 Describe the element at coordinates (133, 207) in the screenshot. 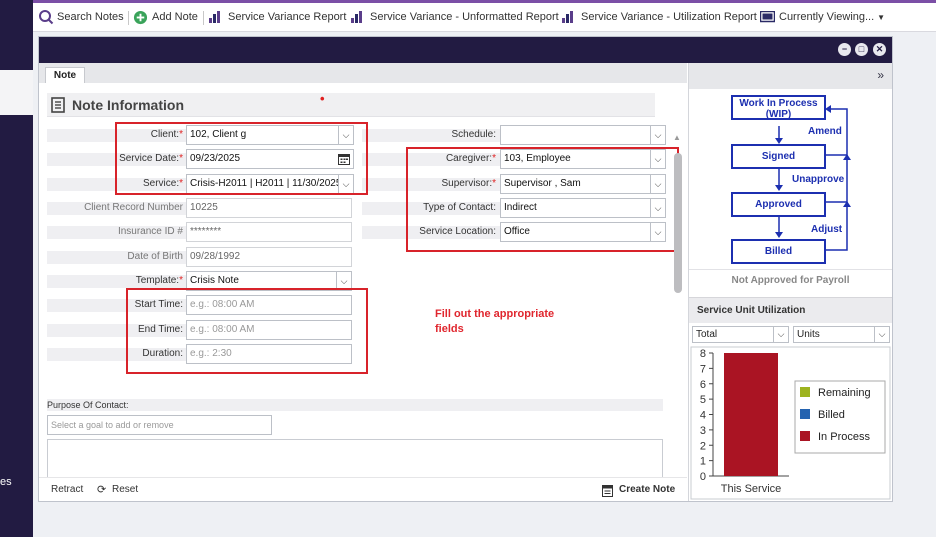

I see `client-record-number-label: Client Record Number` at that location.